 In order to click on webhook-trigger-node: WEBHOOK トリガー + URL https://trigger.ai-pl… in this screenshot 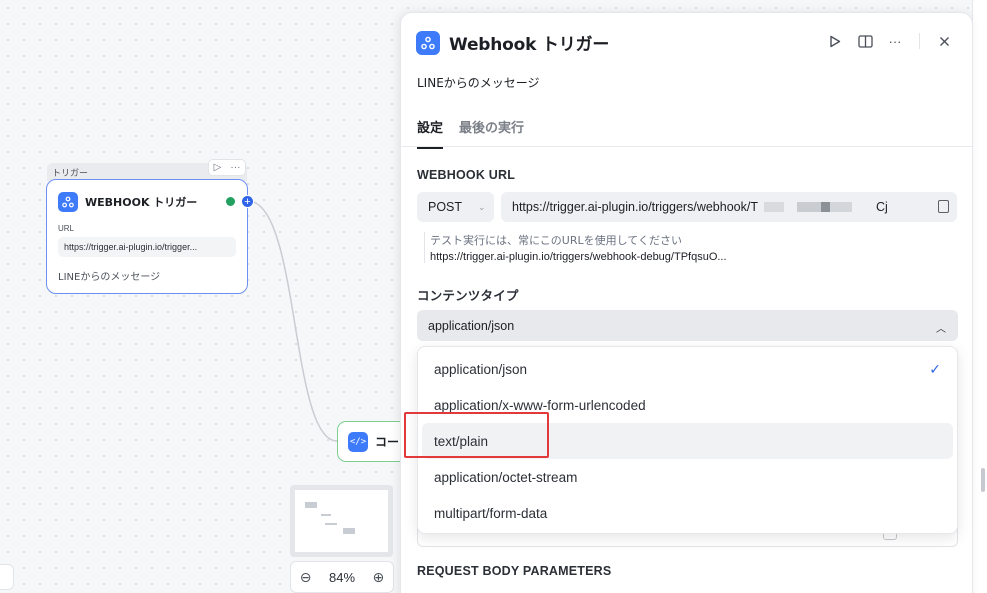, I will do `click(150, 236)`.